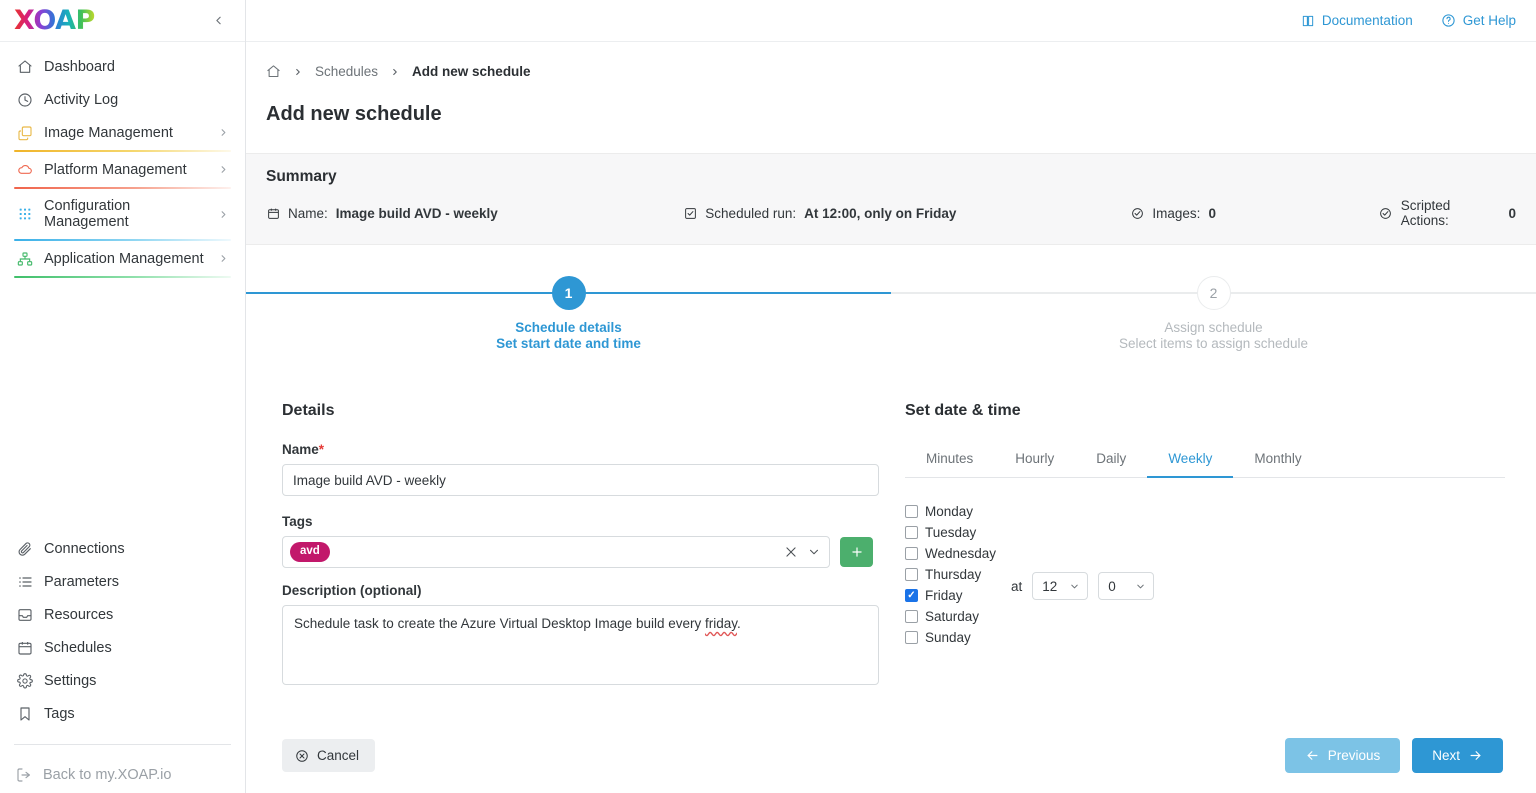  What do you see at coordinates (739, 624) in the screenshot?
I see `description-tail: .` at bounding box center [739, 624].